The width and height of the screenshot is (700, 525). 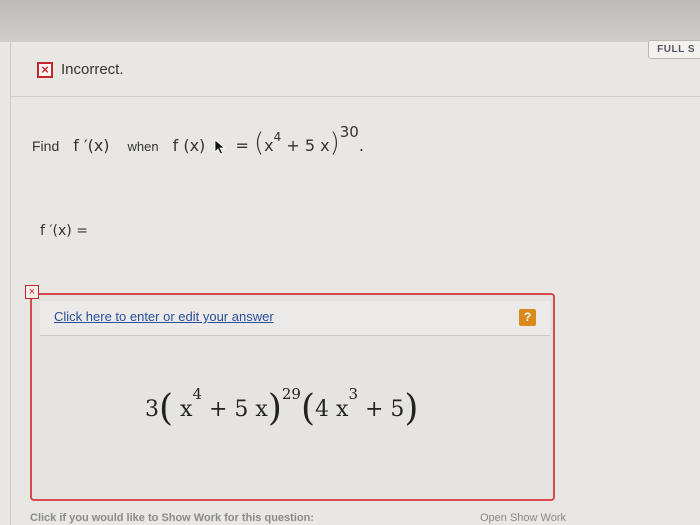 What do you see at coordinates (674, 49) in the screenshot?
I see `full-screen-button: FULL S` at bounding box center [674, 49].